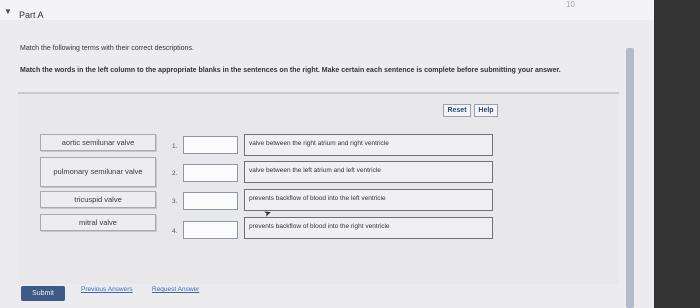 The height and width of the screenshot is (308, 700). What do you see at coordinates (8, 11) in the screenshot?
I see `caret-down-icon: ▼` at bounding box center [8, 11].